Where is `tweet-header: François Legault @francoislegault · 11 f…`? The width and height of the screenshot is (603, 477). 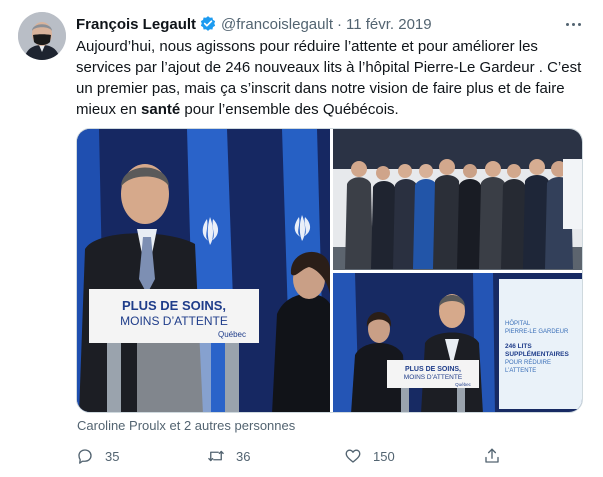
tweet-header: François Legault @francoislegault · 11 f… is located at coordinates (254, 24).